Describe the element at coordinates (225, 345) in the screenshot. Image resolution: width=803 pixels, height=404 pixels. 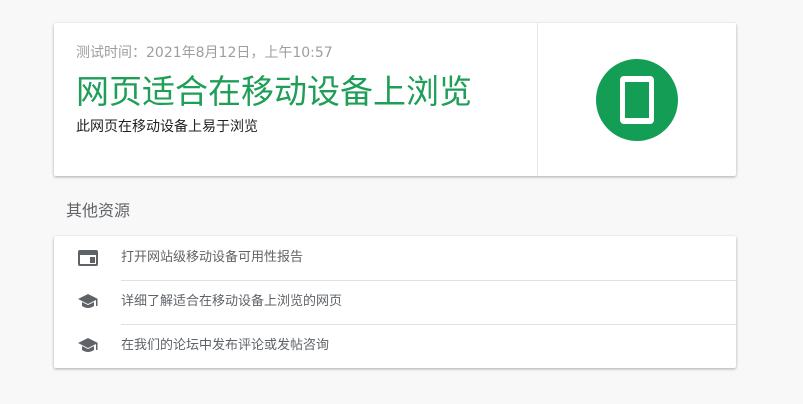
I see `resource-item-label: 在我们的论坛中发布评论或发帖咨询` at that location.